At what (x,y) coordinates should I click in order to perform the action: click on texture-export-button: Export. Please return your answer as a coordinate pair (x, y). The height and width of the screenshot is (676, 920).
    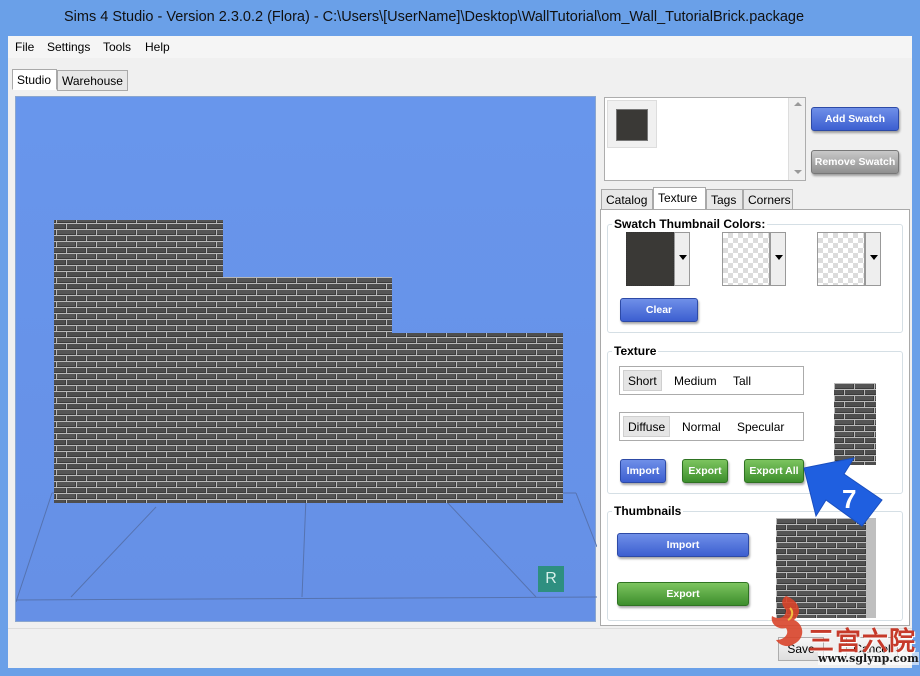
    Looking at the image, I should click on (705, 471).